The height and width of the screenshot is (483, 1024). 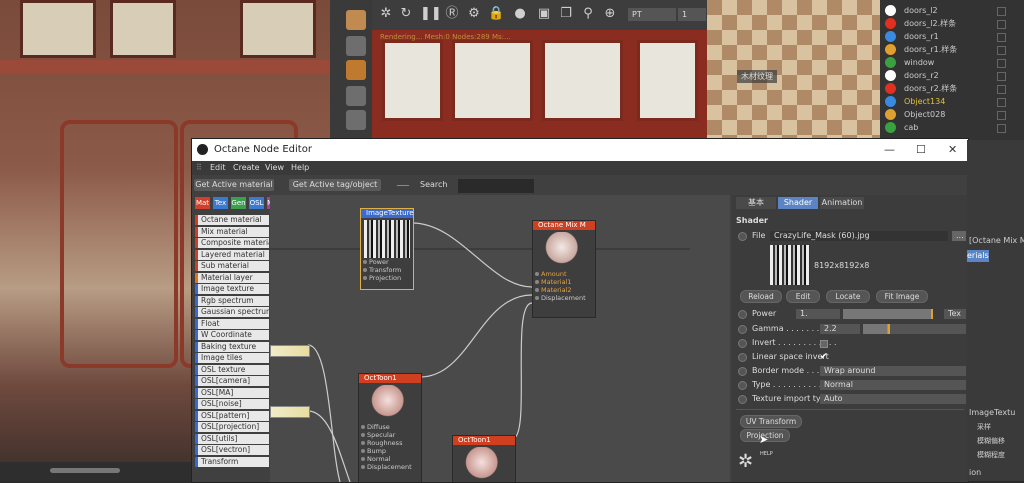 I want to click on node-list-item: Composite material, so click(x=232, y=243).